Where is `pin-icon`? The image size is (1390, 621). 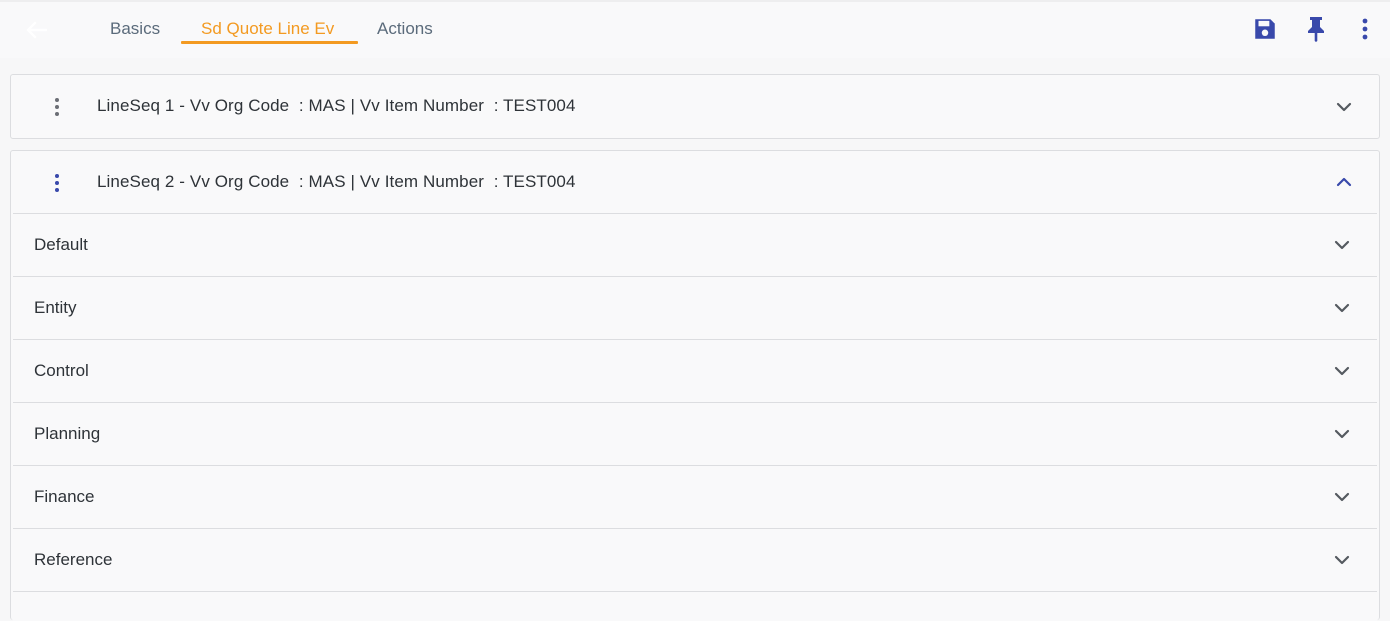
pin-icon is located at coordinates (1316, 31).